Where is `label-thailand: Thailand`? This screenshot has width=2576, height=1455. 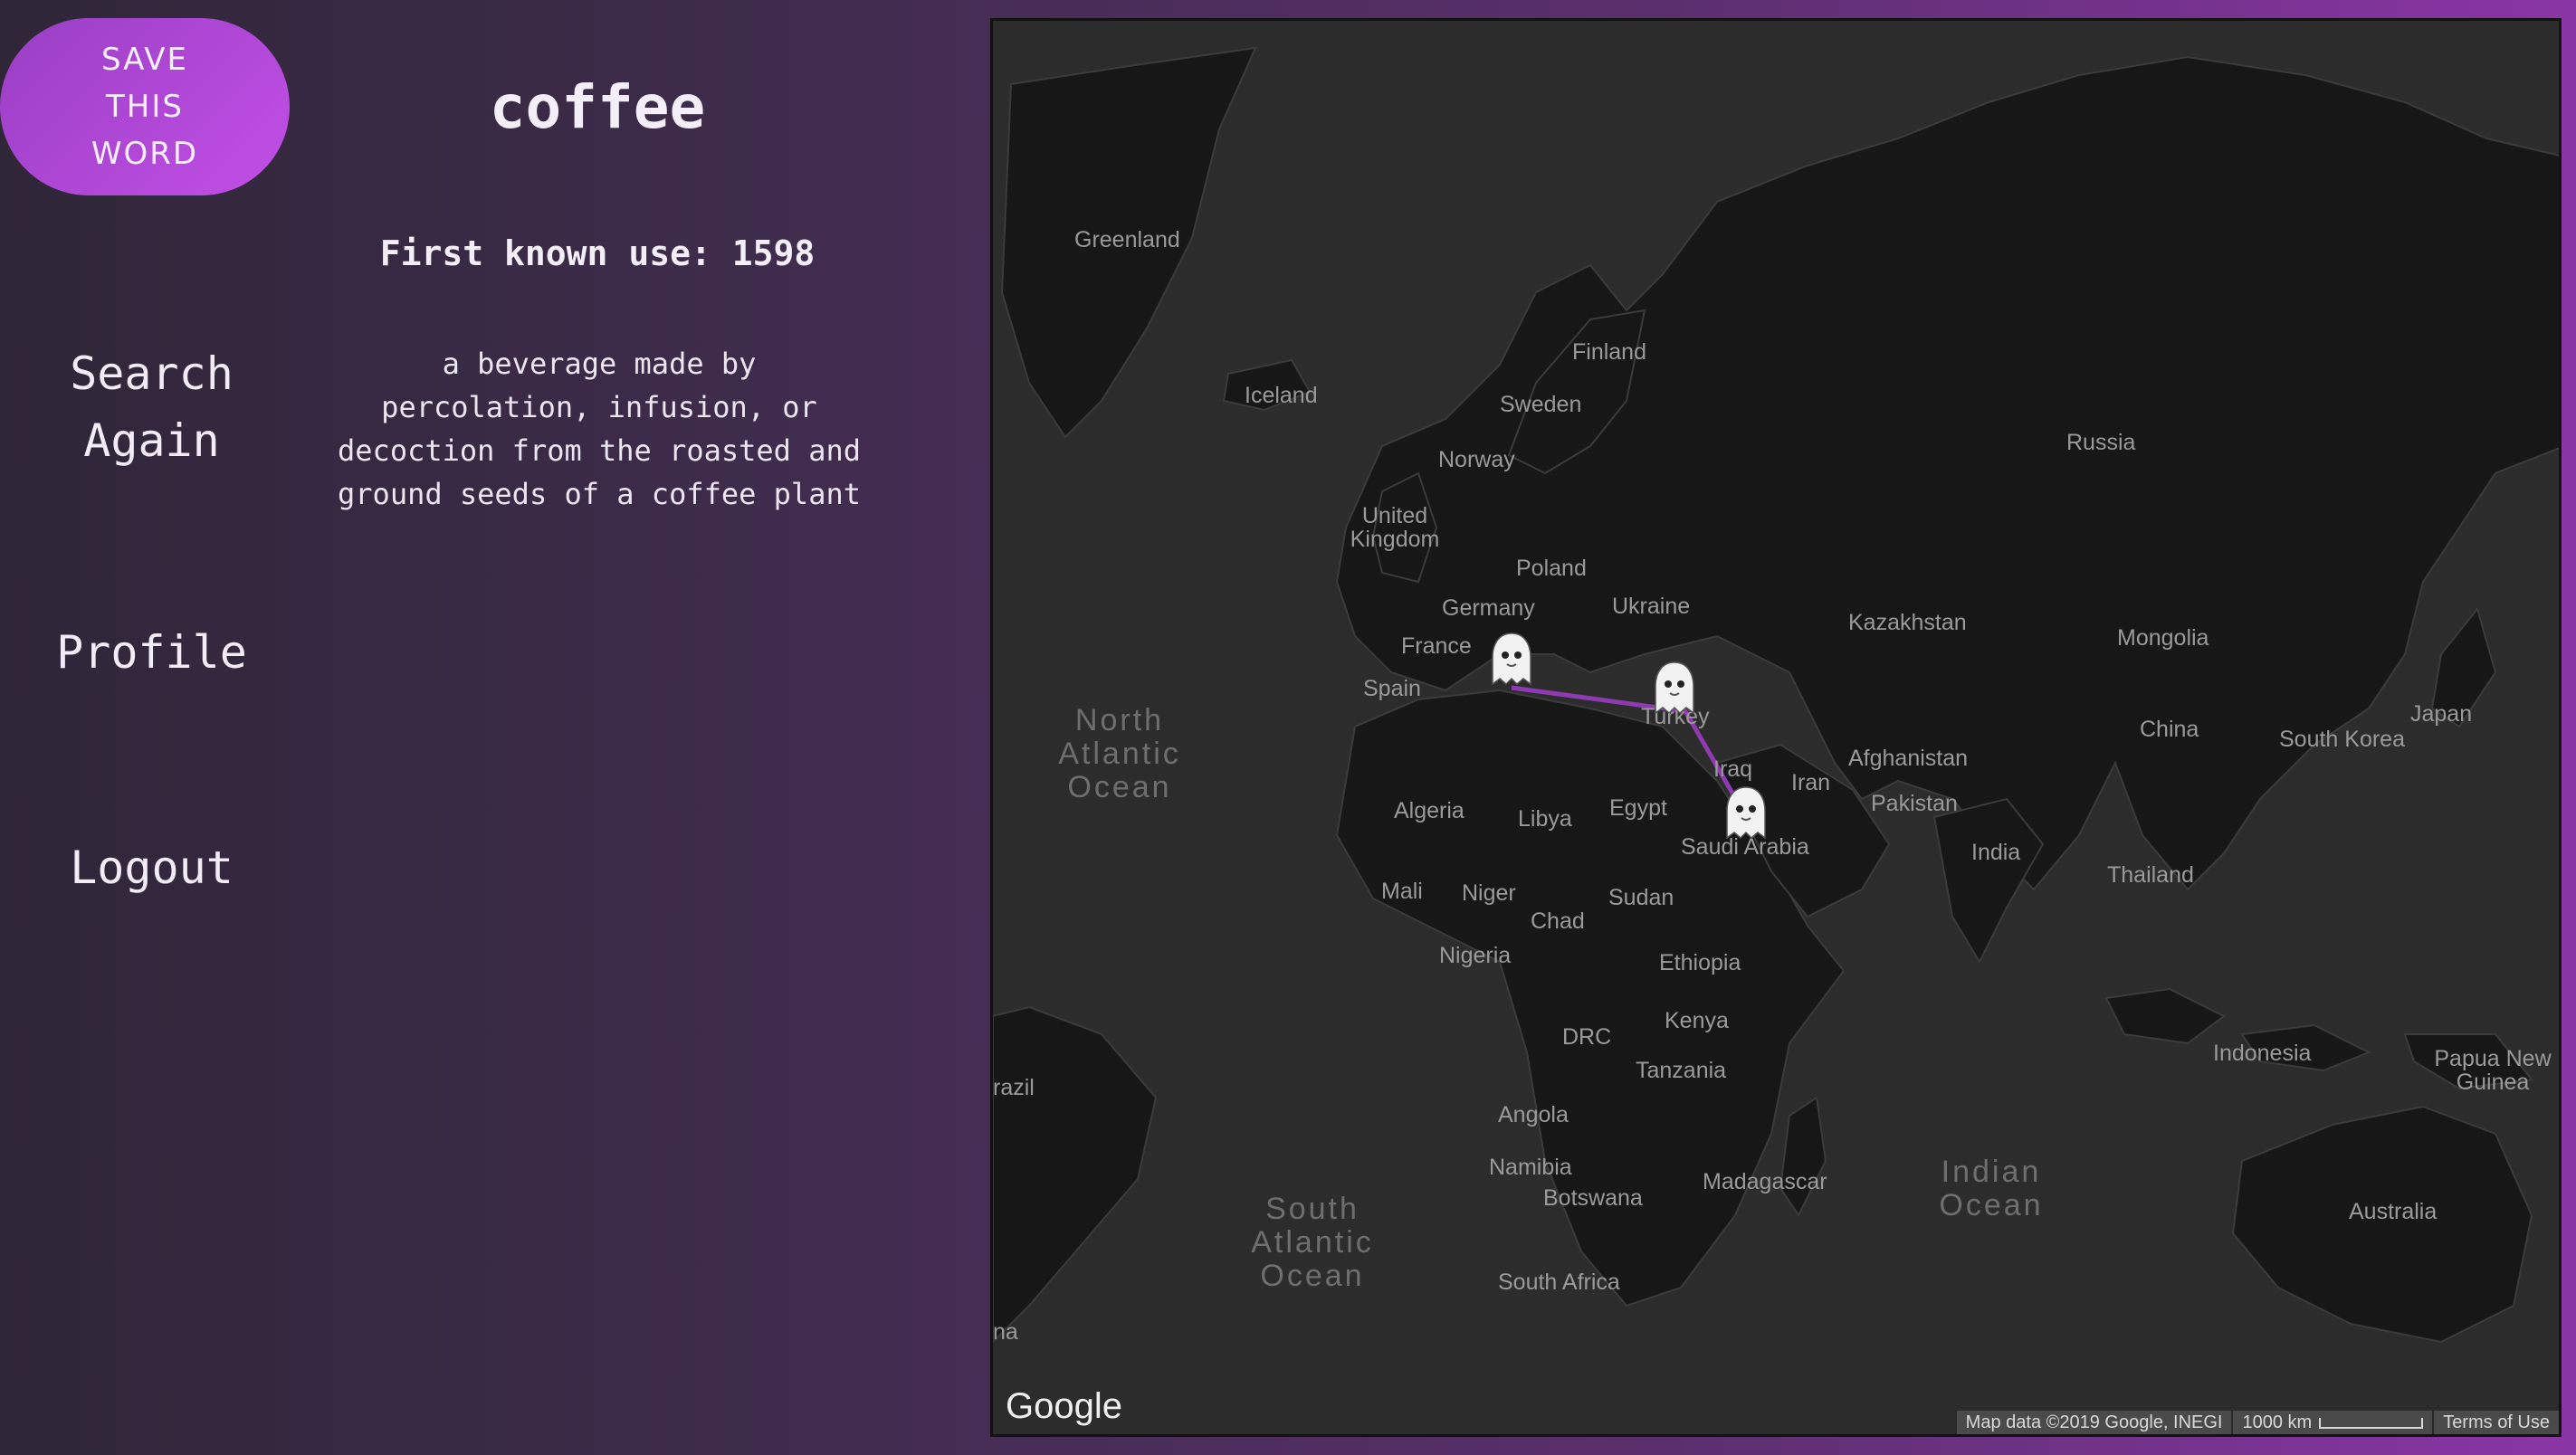
label-thailand: Thailand is located at coordinates (2150, 875).